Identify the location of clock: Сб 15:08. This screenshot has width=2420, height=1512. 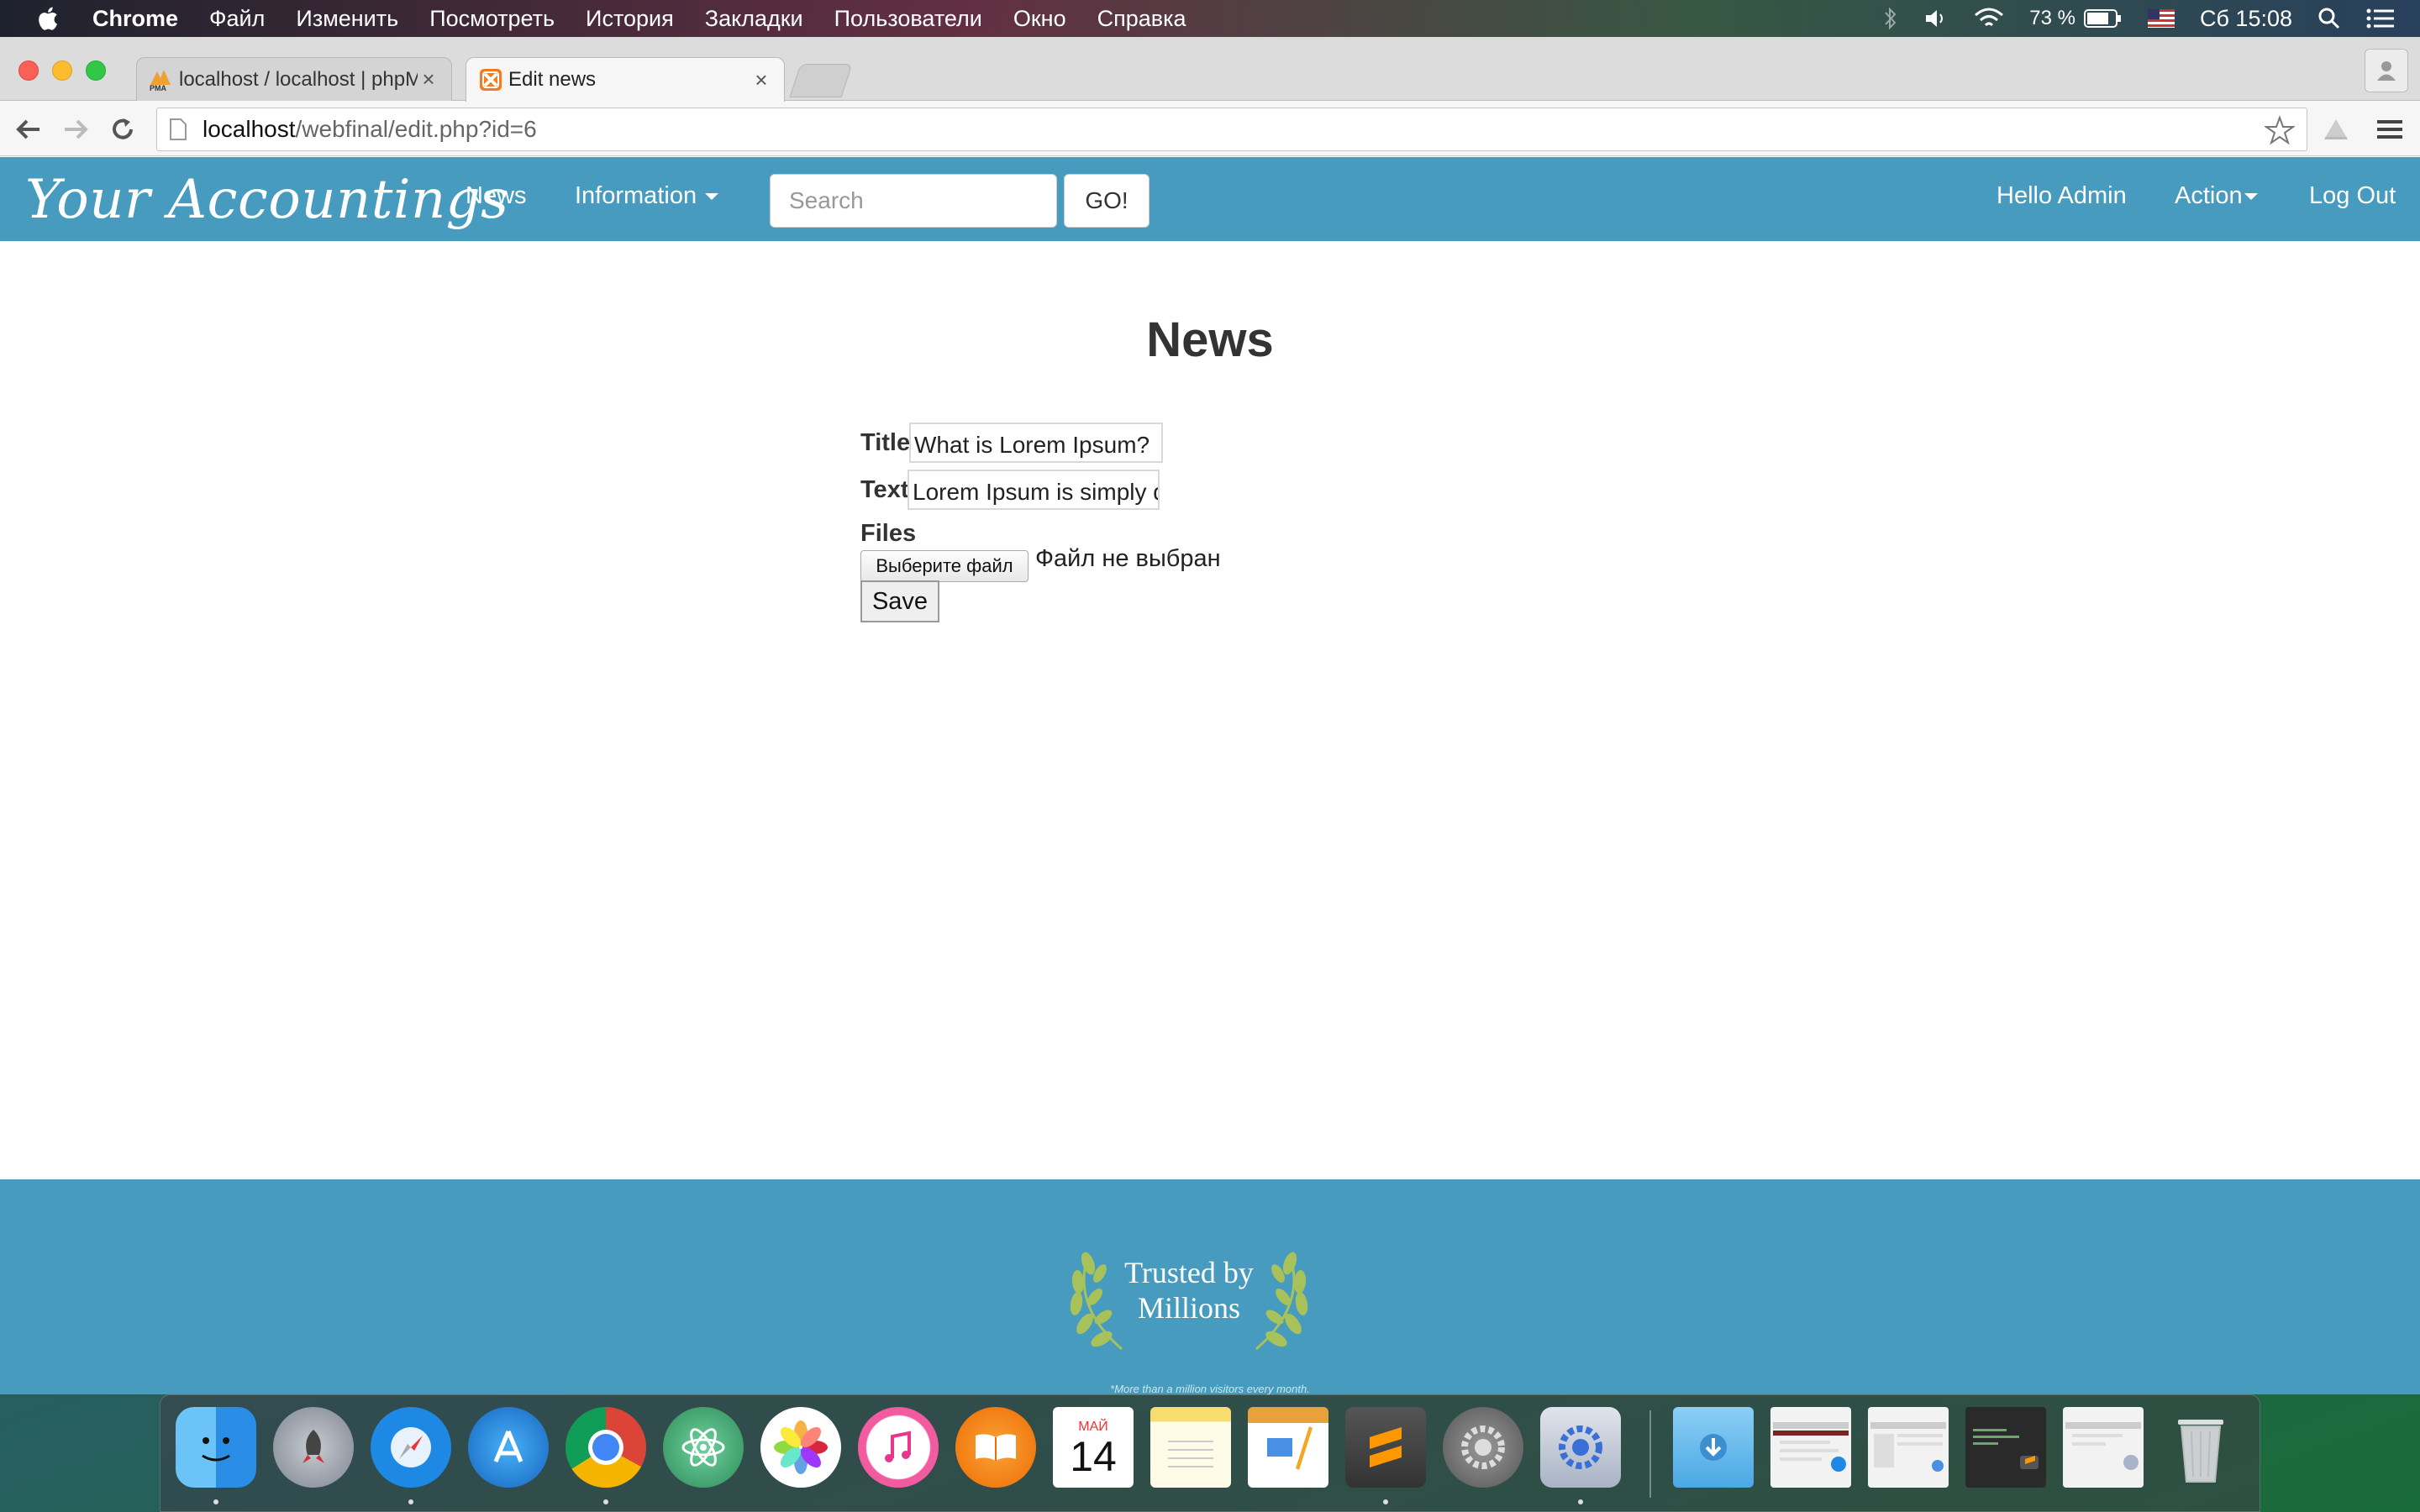
(2246, 19).